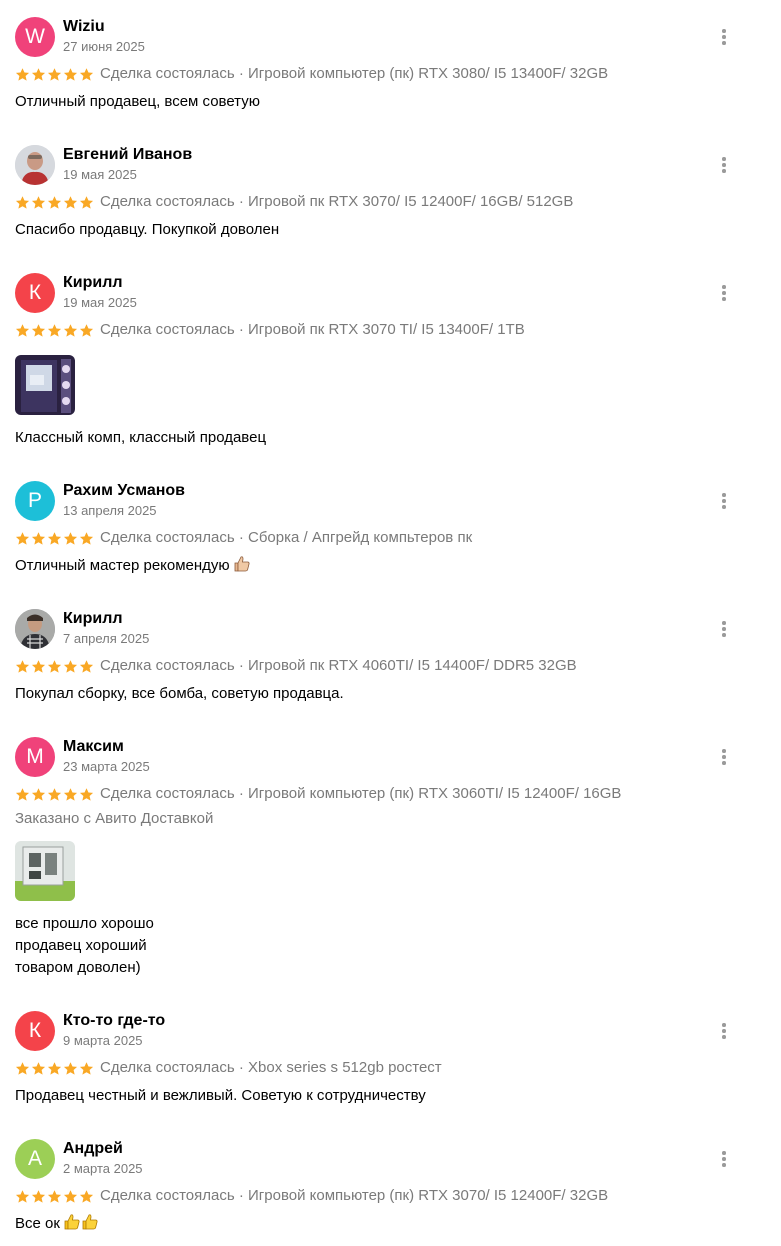  Describe the element at coordinates (93, 747) in the screenshot. I see `reviewer-name: Максим` at that location.